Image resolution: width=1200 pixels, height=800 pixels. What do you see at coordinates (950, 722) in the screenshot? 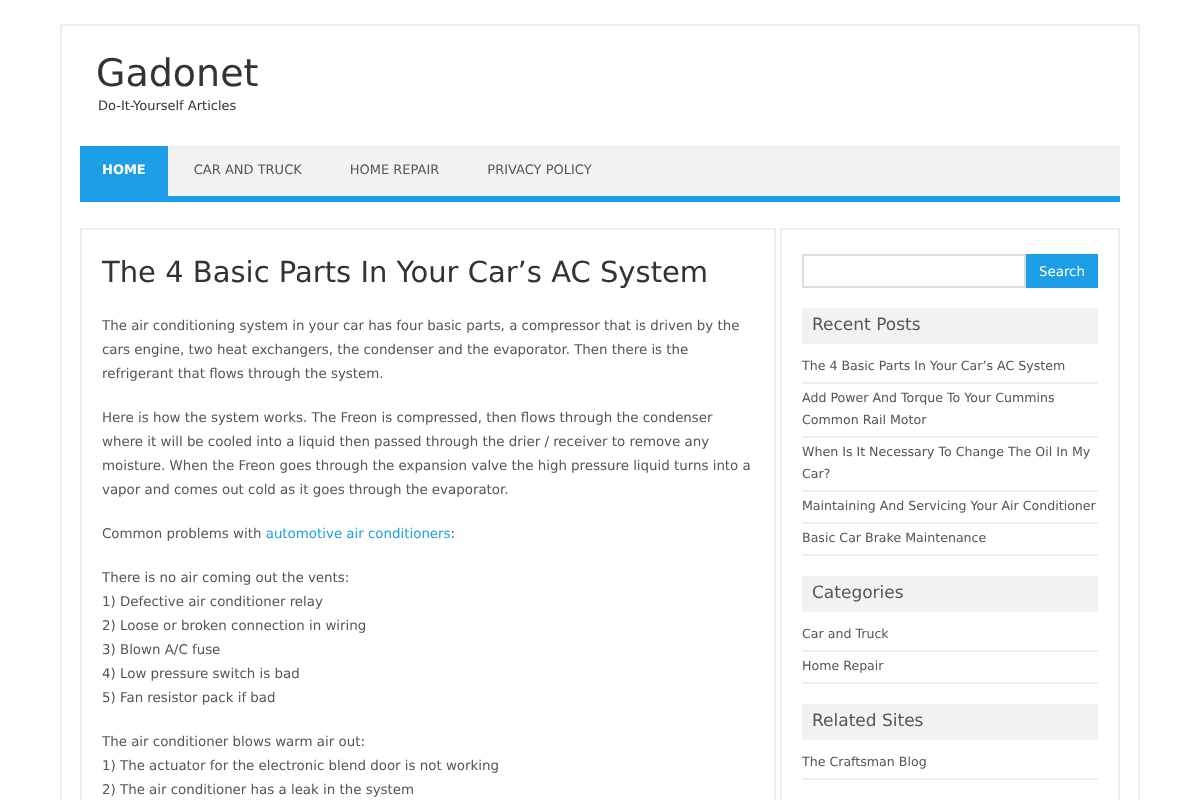
I see `widget-title: Related Sites` at bounding box center [950, 722].